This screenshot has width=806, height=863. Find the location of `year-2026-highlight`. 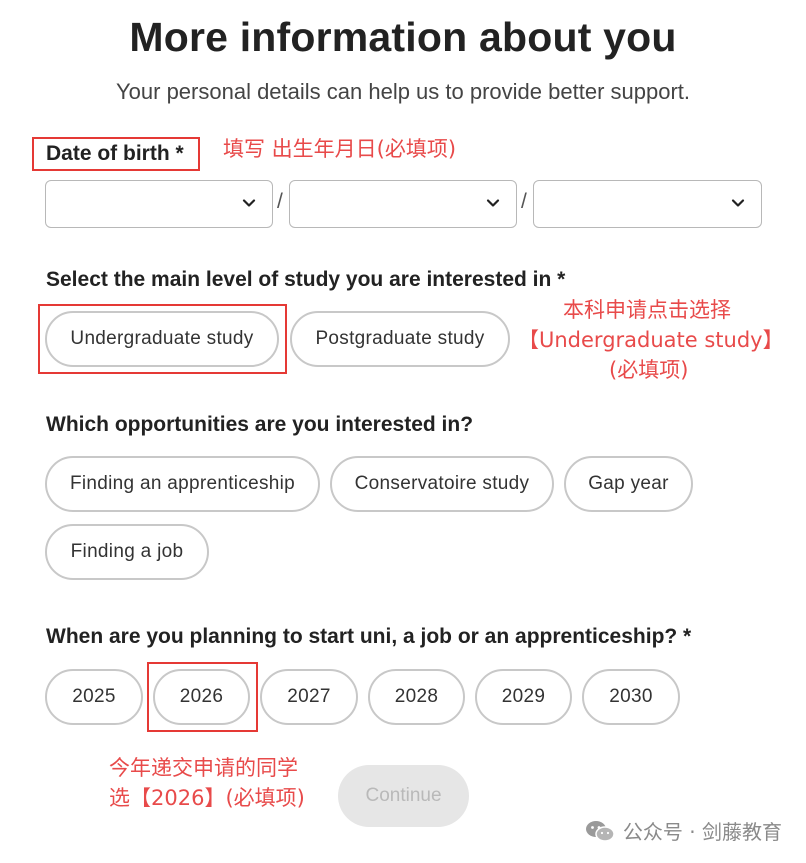

year-2026-highlight is located at coordinates (202, 697).